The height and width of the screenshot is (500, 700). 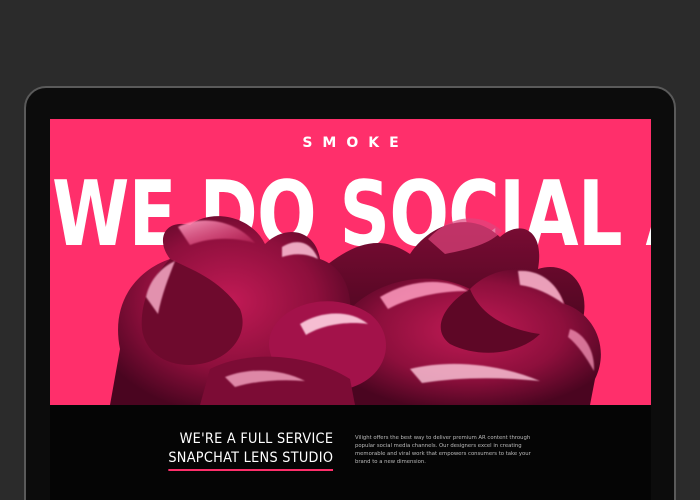 What do you see at coordinates (256, 439) in the screenshot?
I see `tagline-line-1: WE'RE A FULL SERVICE` at bounding box center [256, 439].